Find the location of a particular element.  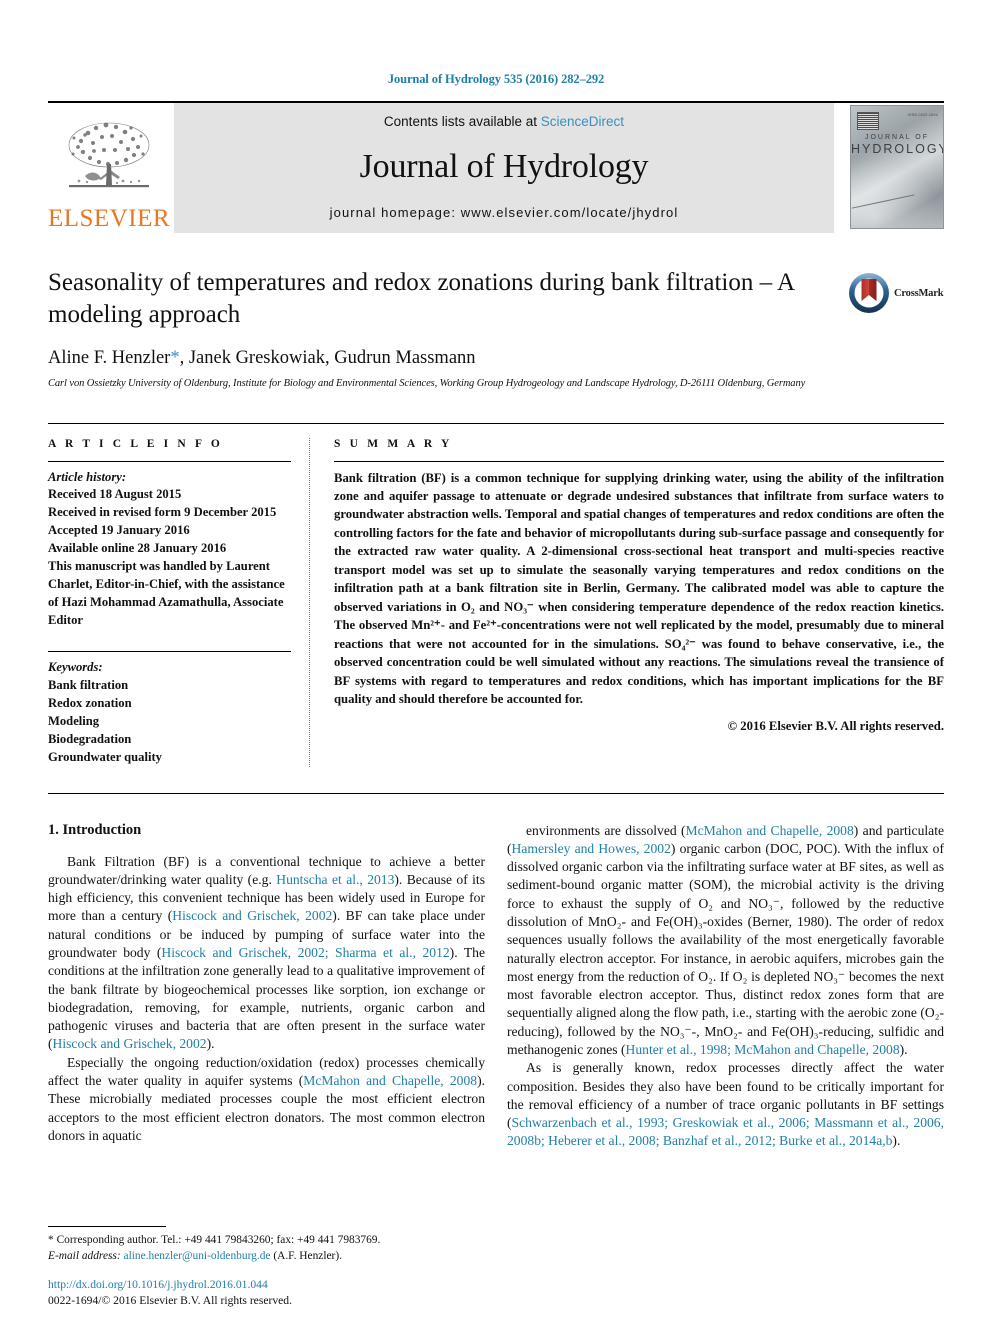

journal-cover-image: ISSN 0022-1694 JOURNAL OF HYDROLOGY is located at coordinates (897, 167).